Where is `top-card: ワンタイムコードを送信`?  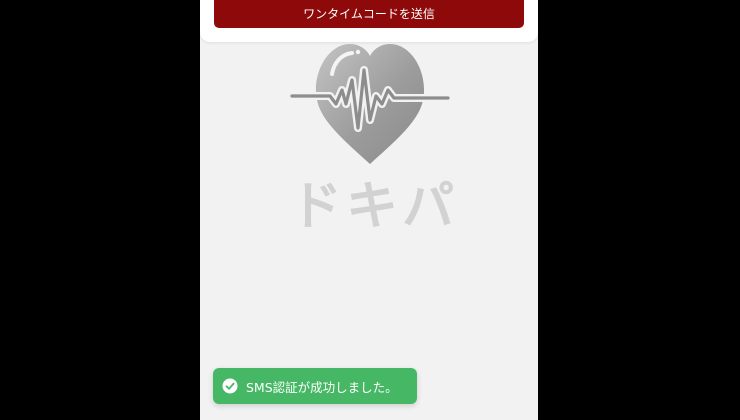 top-card: ワンタイムコードを送信 is located at coordinates (369, 21).